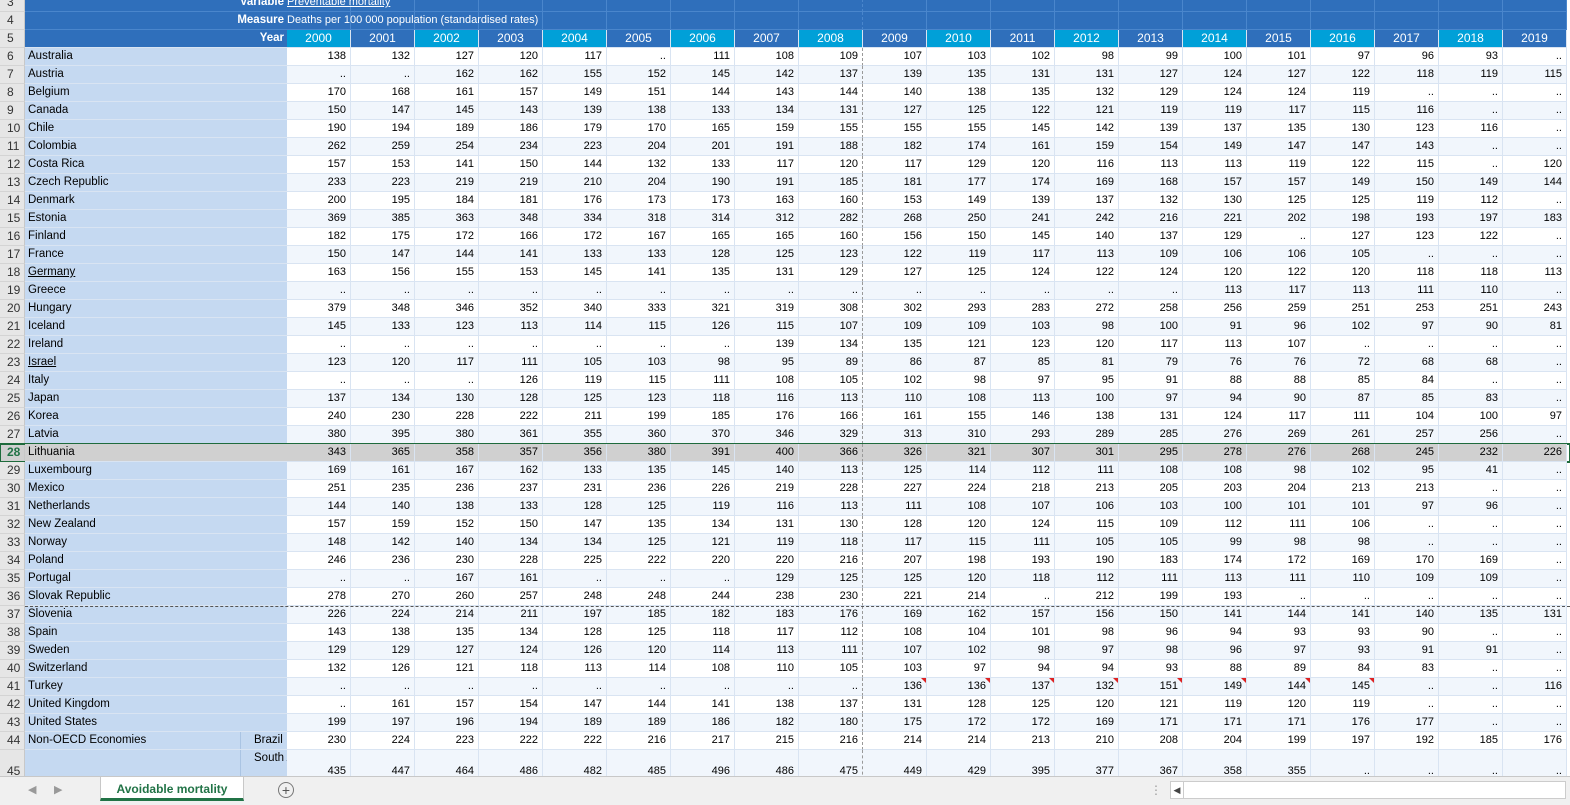 This screenshot has width=1570, height=805. Describe the element at coordinates (383, 435) in the screenshot. I see `data-cell: 395` at that location.